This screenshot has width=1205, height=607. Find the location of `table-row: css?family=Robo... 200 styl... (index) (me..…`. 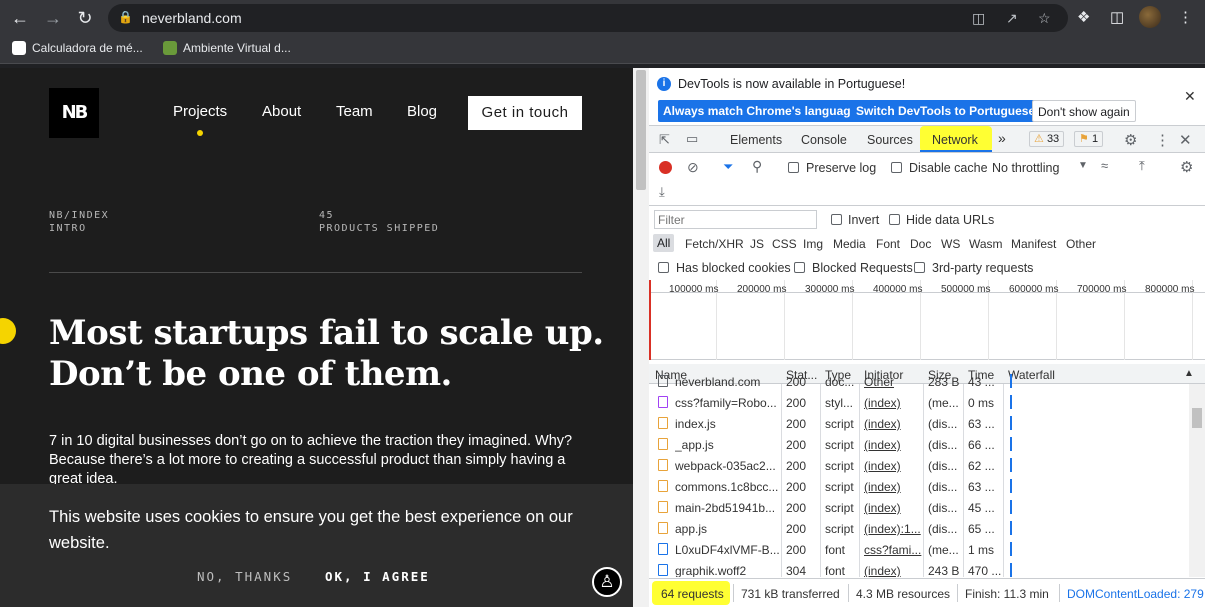

table-row: css?family=Robo... 200 styl... (index) (me..… is located at coordinates (919, 402).